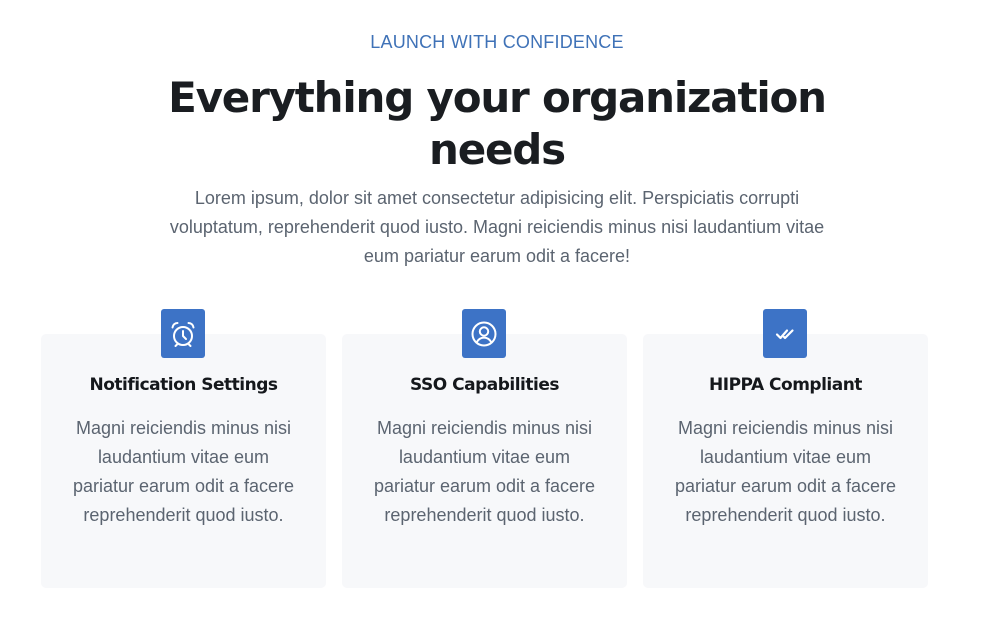  I want to click on feature-title: SSO Capabilities, so click(484, 385).